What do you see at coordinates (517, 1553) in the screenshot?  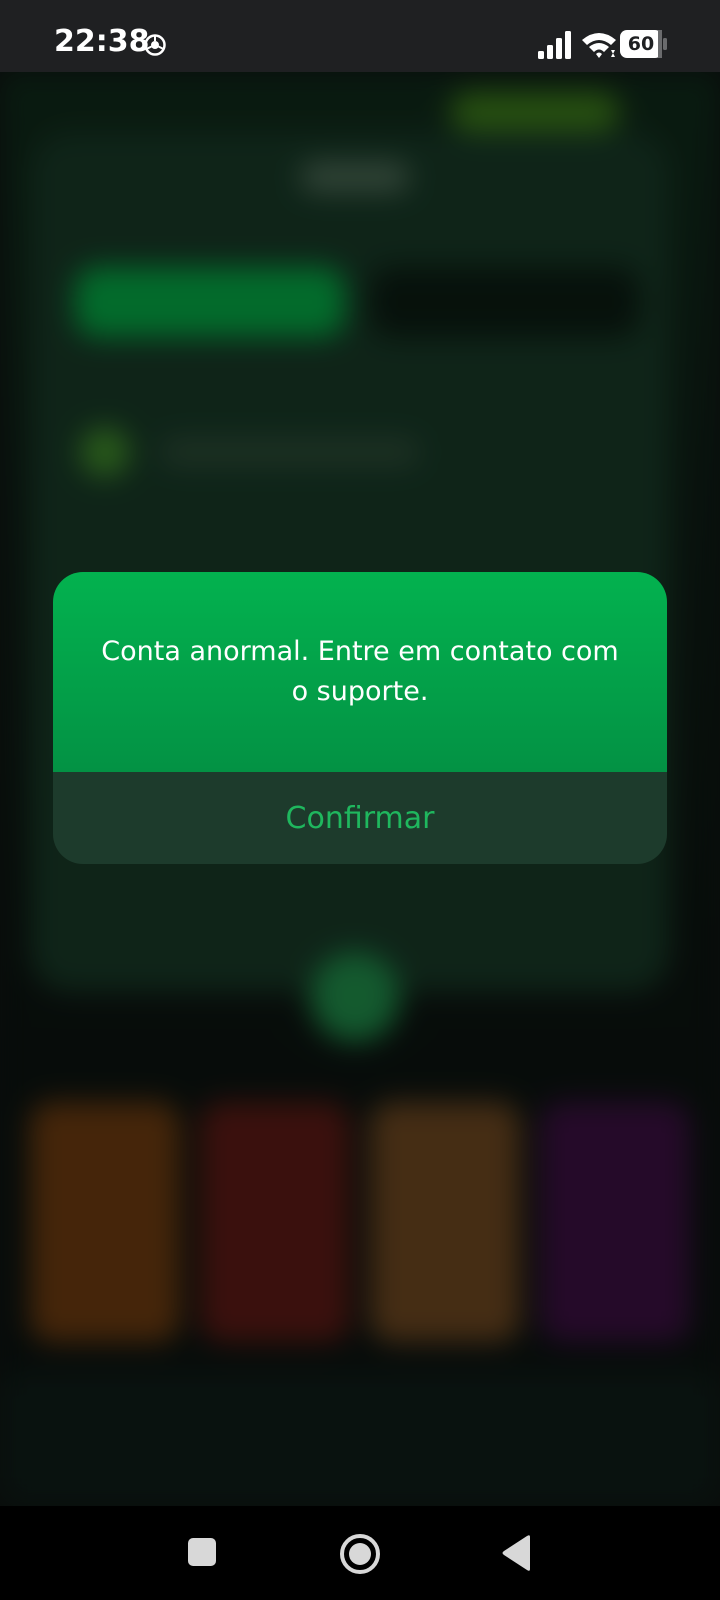 I see `back-triangle-icon` at bounding box center [517, 1553].